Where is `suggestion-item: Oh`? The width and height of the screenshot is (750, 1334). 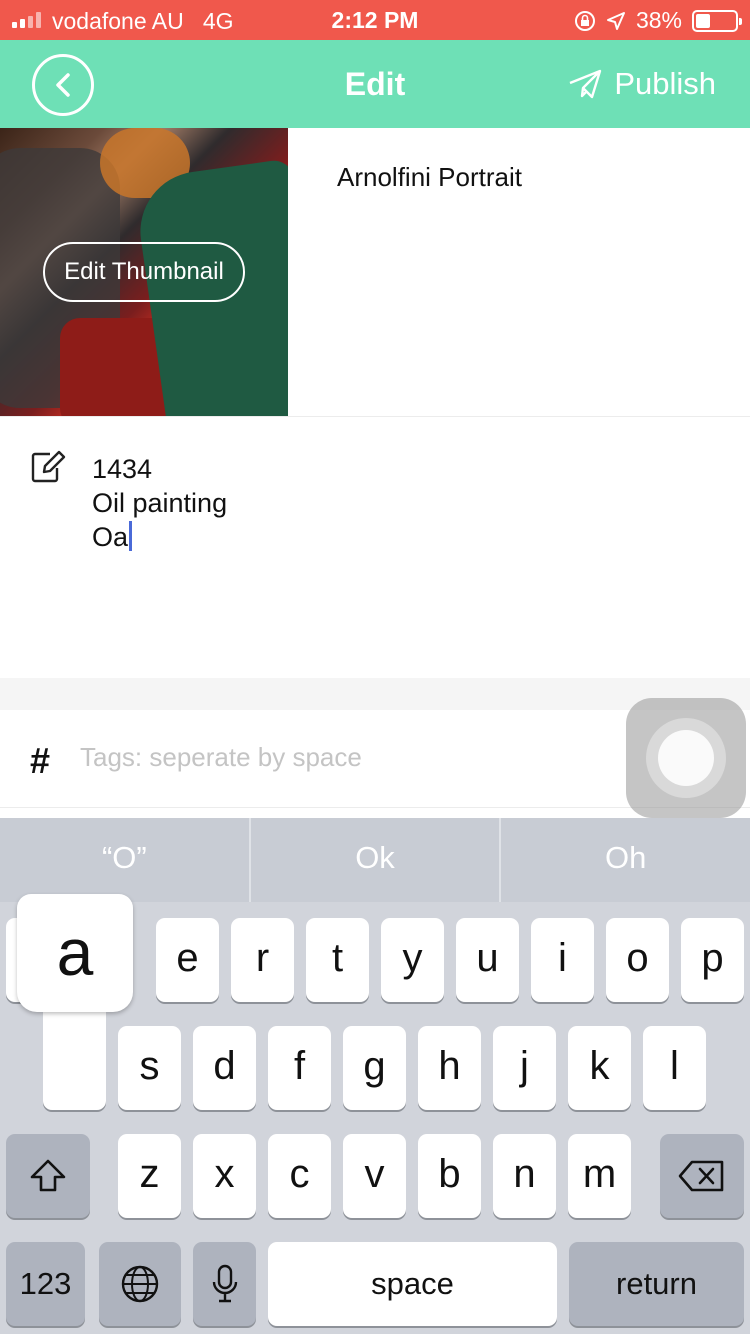 suggestion-item: Oh is located at coordinates (624, 860).